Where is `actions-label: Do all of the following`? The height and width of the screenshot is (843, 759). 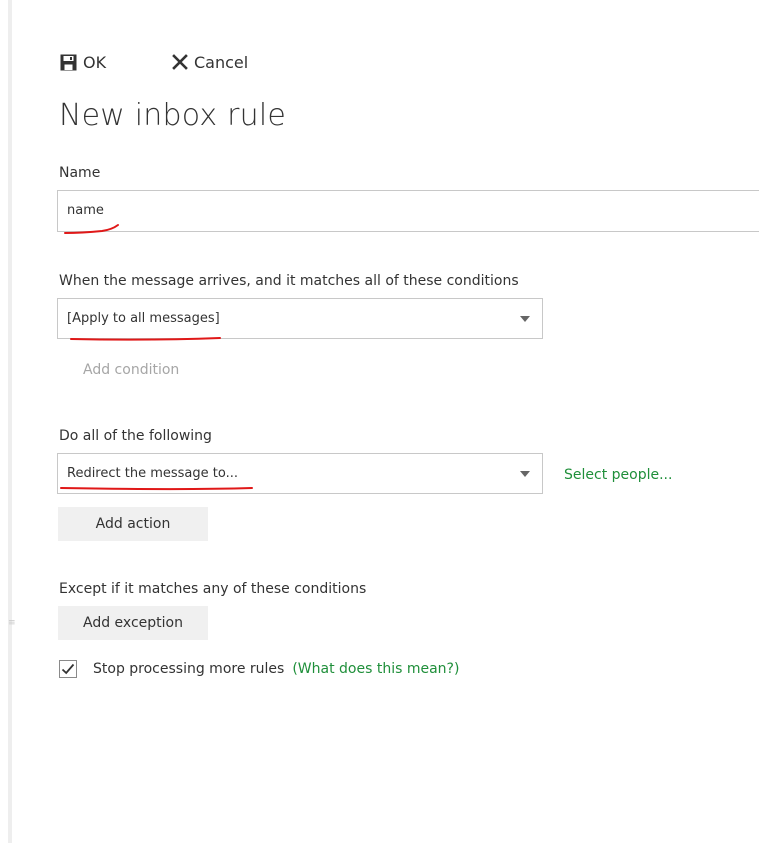 actions-label: Do all of the following is located at coordinates (135, 436).